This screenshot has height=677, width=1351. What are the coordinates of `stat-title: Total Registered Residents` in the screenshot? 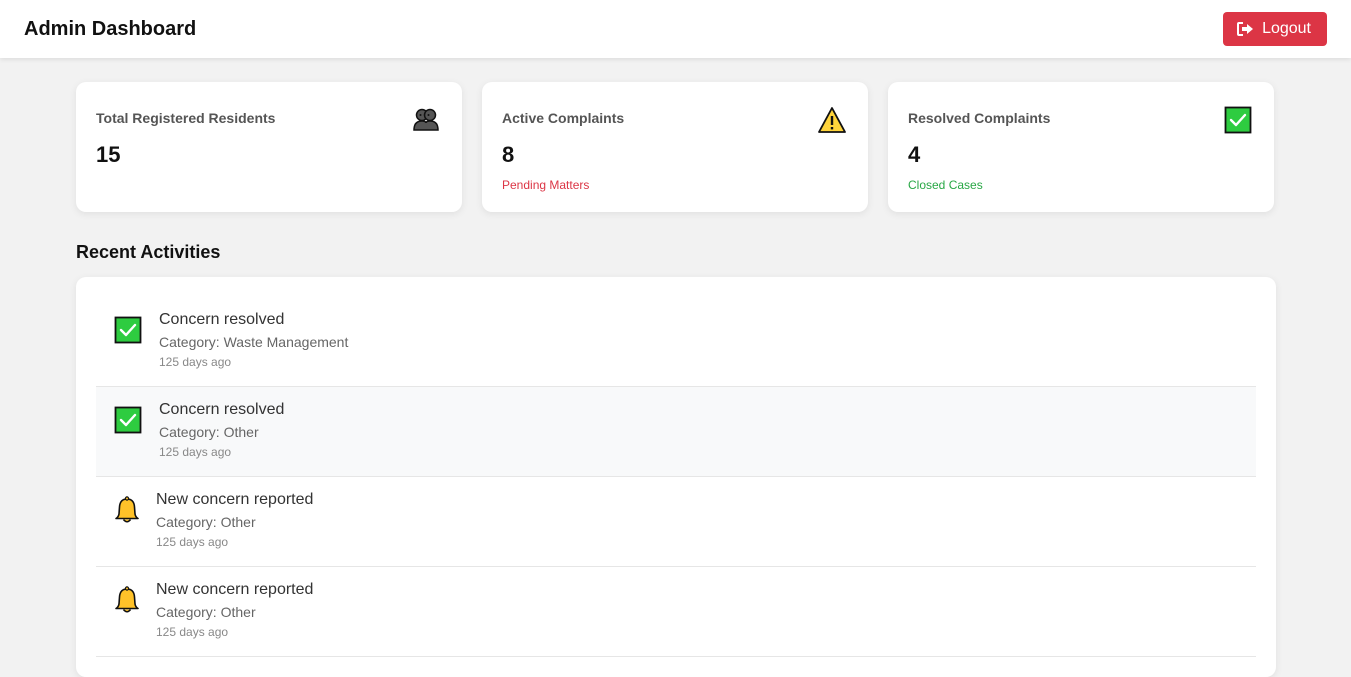 It's located at (186, 118).